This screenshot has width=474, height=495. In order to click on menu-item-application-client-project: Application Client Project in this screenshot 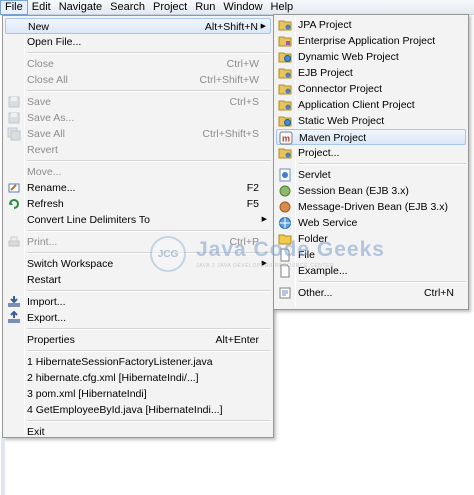, I will do `click(371, 105)`.